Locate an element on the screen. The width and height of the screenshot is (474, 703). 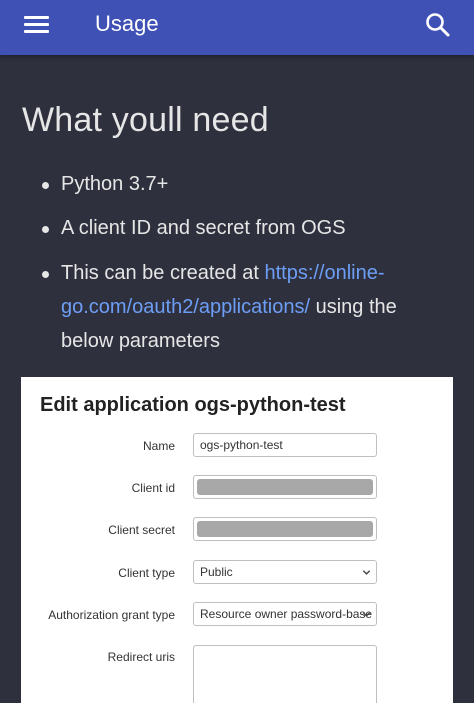
grant-type-select: Resource owner password-base is located at coordinates (285, 614).